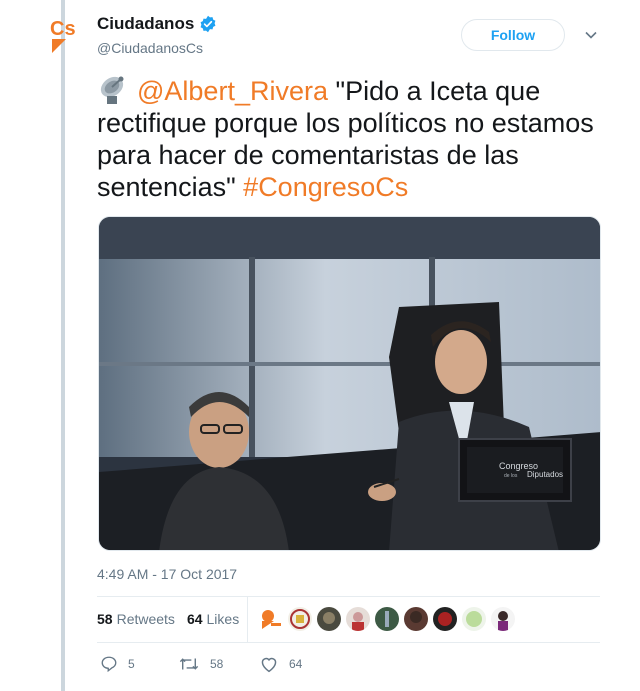 Image resolution: width=640 pixels, height=691 pixels. What do you see at coordinates (63, 345) in the screenshot?
I see `thread-line` at bounding box center [63, 345].